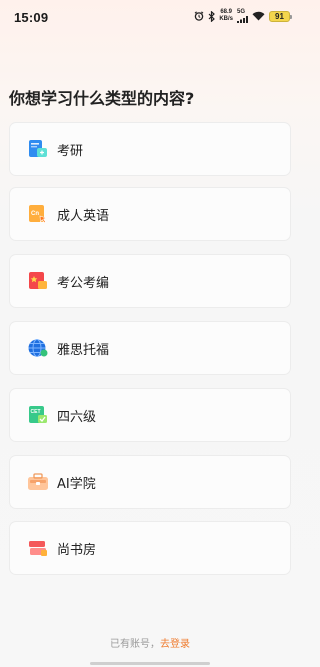 Image resolution: width=320 pixels, height=667 pixels. What do you see at coordinates (150, 15) in the screenshot?
I see `status-bar: 15:09 68.9 KB/s 5G 91` at bounding box center [150, 15].